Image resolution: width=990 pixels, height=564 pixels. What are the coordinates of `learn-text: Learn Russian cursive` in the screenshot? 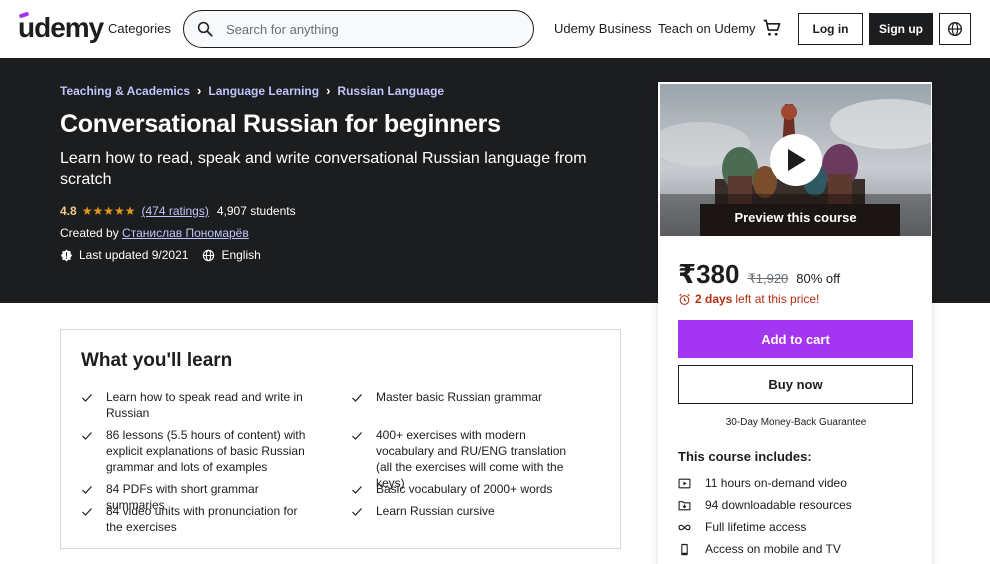 It's located at (435, 511).